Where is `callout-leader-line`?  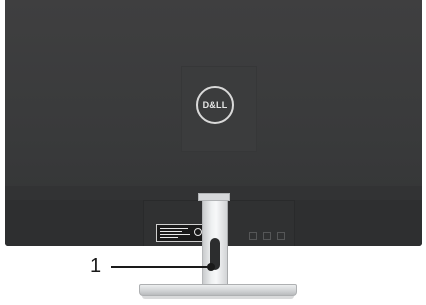 callout-leader-line is located at coordinates (161, 267).